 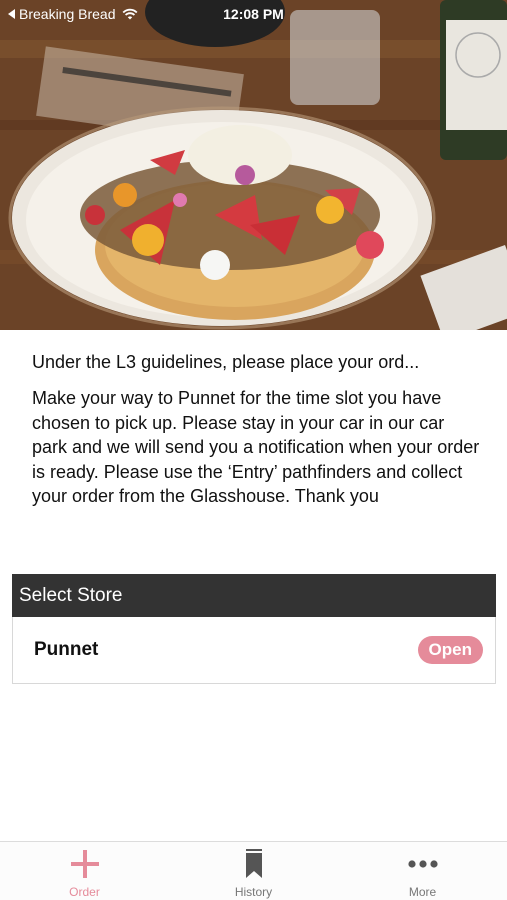 I want to click on back-app-label: Breaking Bread, so click(x=67, y=14).